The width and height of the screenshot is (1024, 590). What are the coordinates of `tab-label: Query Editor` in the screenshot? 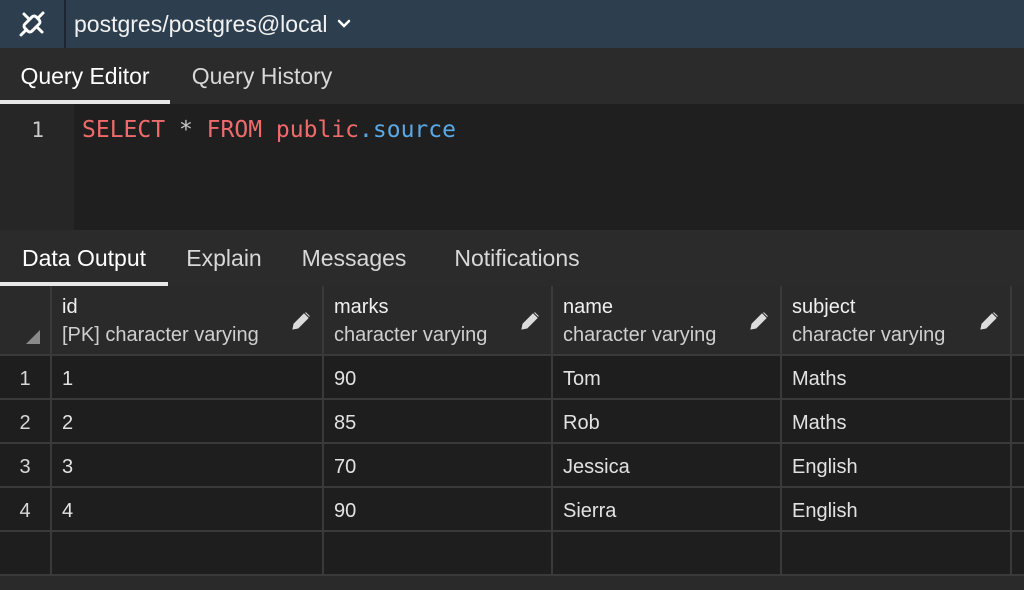 It's located at (85, 75).